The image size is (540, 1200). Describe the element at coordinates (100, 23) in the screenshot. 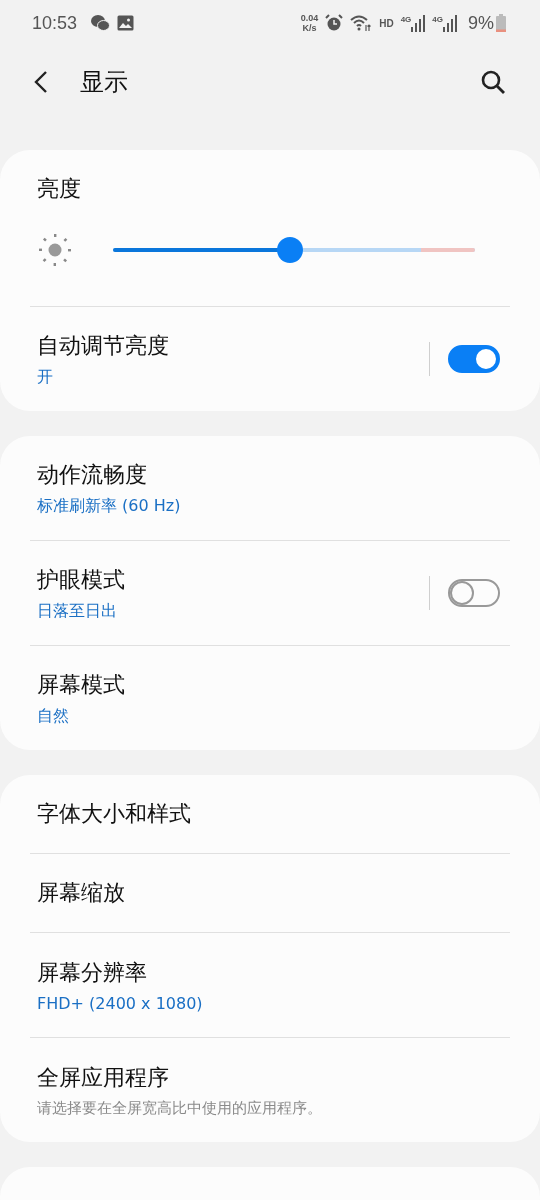

I see `chat-app-icon` at that location.